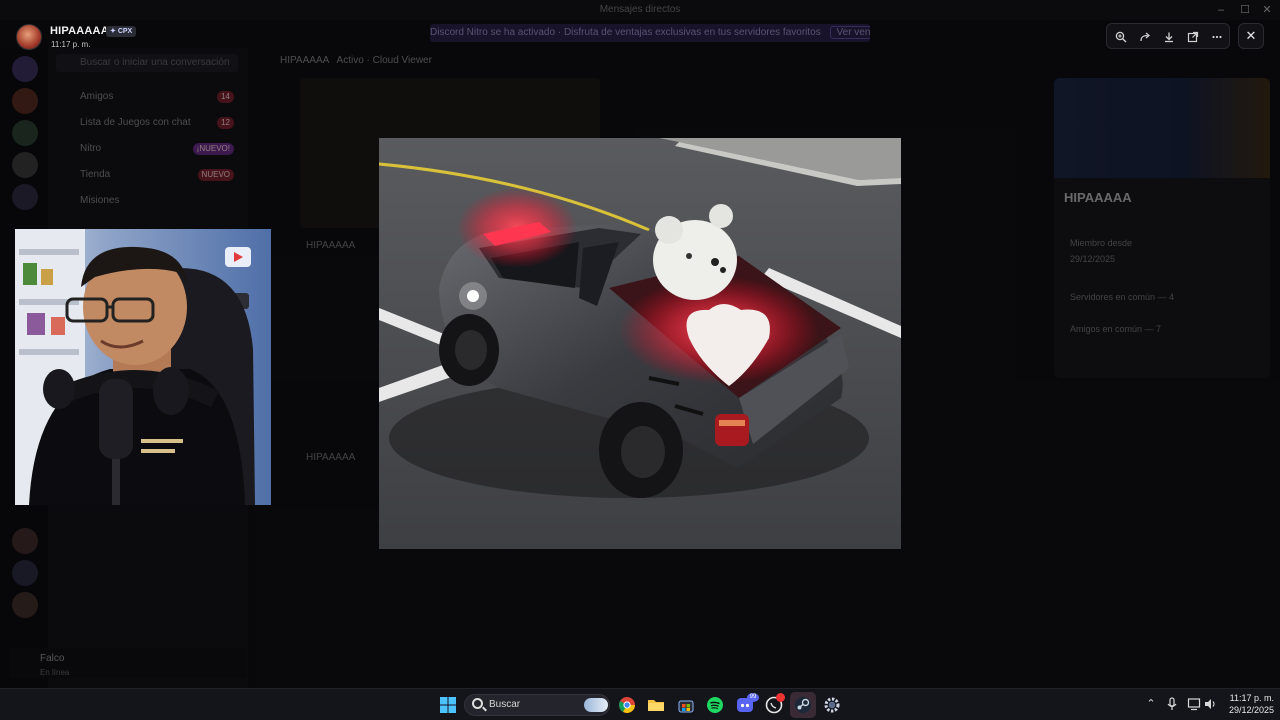 Image resolution: width=1280 pixels, height=720 pixels. What do you see at coordinates (1151, 703) in the screenshot?
I see `tray-chevron-up-icon: ⌃` at bounding box center [1151, 703].